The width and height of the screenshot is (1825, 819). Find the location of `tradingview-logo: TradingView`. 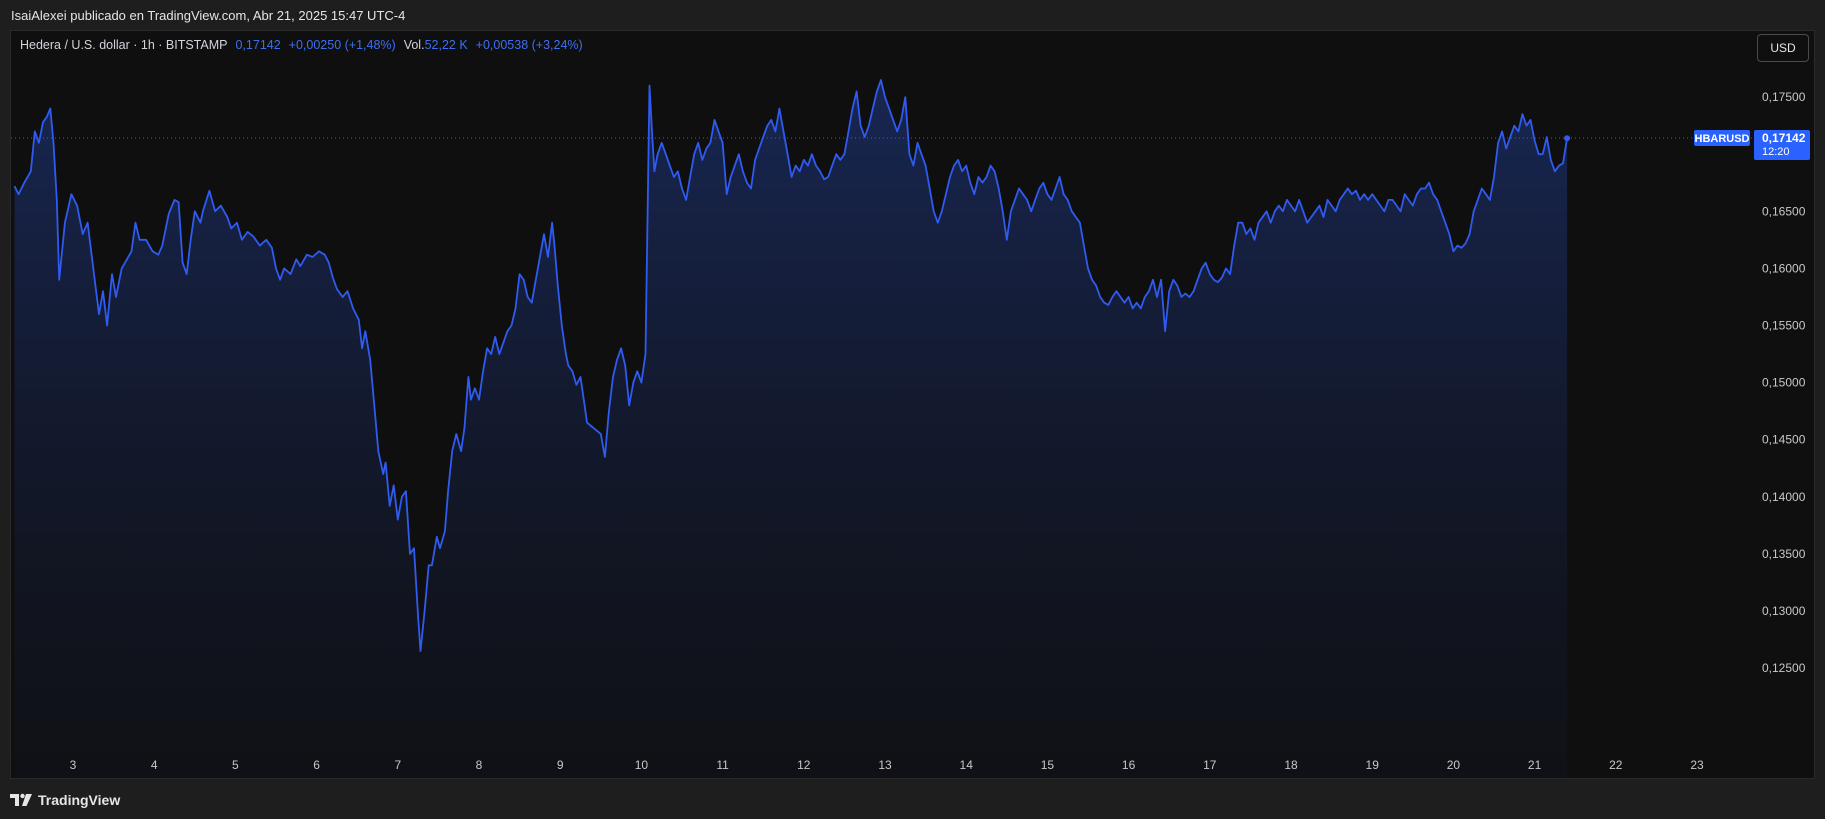

tradingview-logo: TradingView is located at coordinates (65, 800).